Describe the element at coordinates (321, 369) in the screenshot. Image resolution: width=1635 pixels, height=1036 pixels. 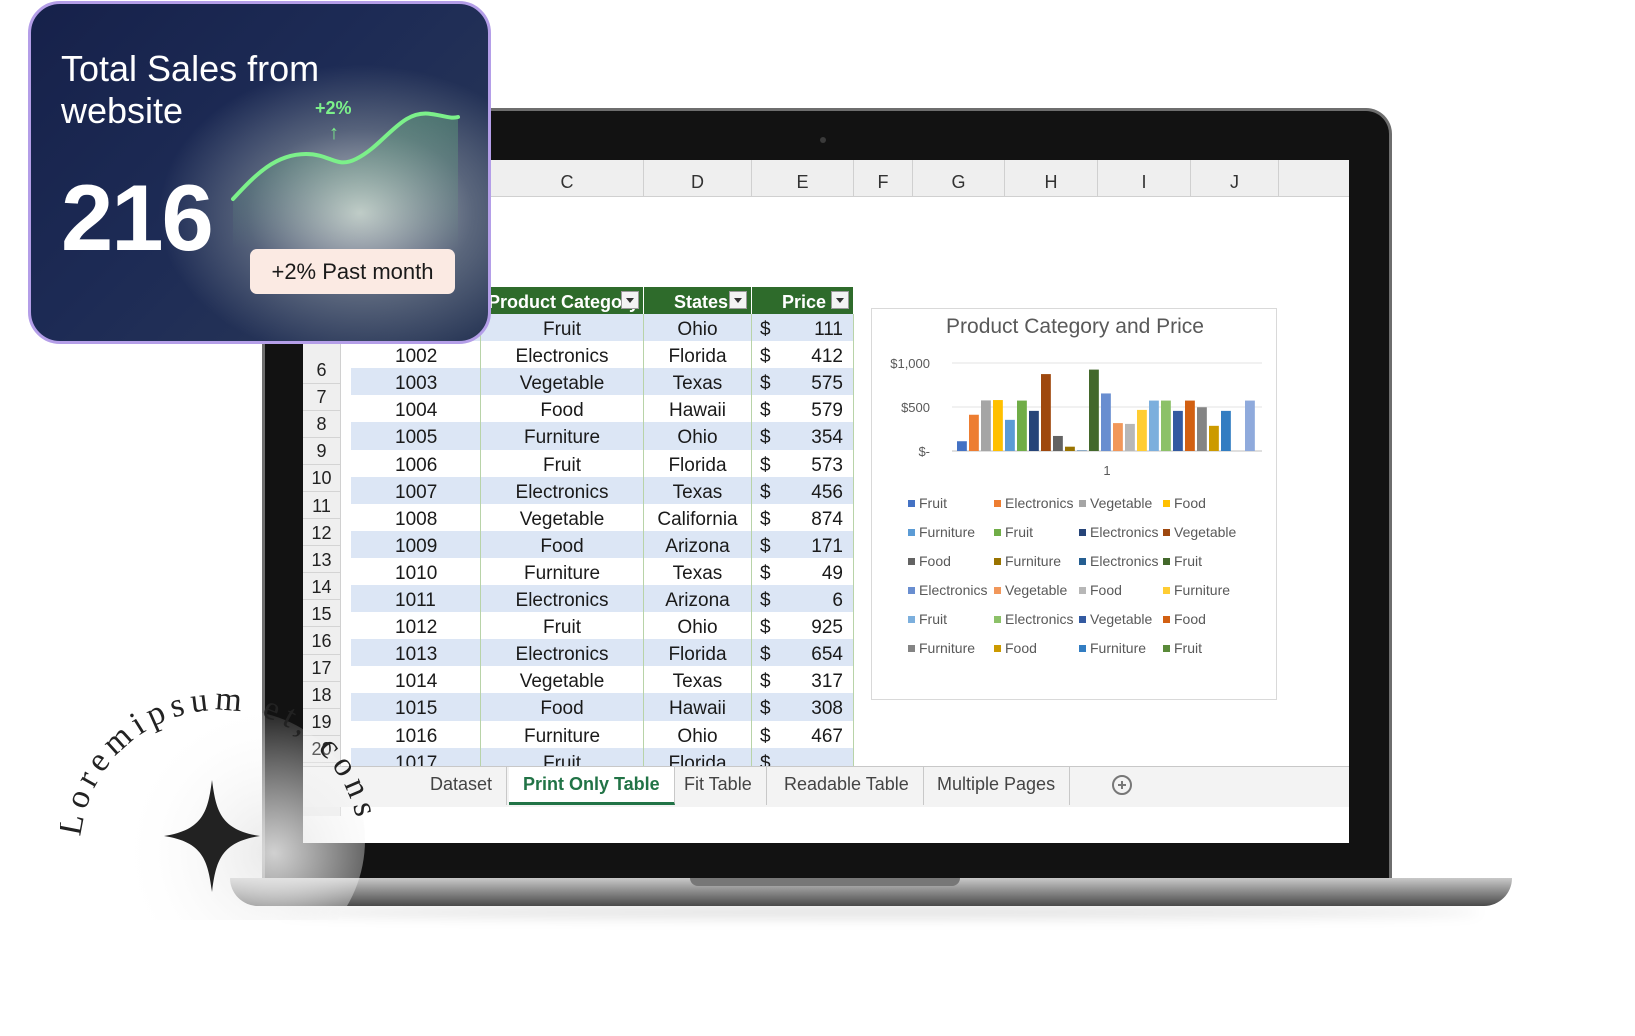
I see `row-header: 6` at that location.